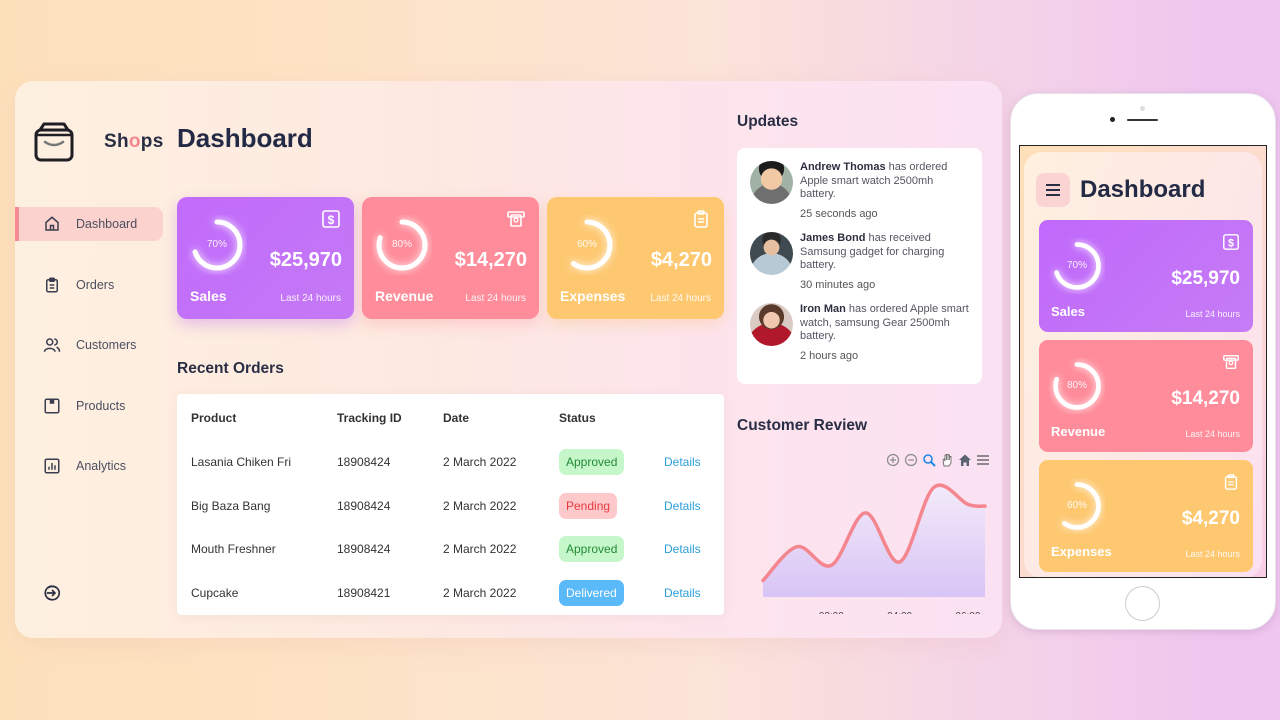 The height and width of the screenshot is (720, 1280). What do you see at coordinates (947, 460) in the screenshot?
I see `pan-hand-icon` at bounding box center [947, 460].